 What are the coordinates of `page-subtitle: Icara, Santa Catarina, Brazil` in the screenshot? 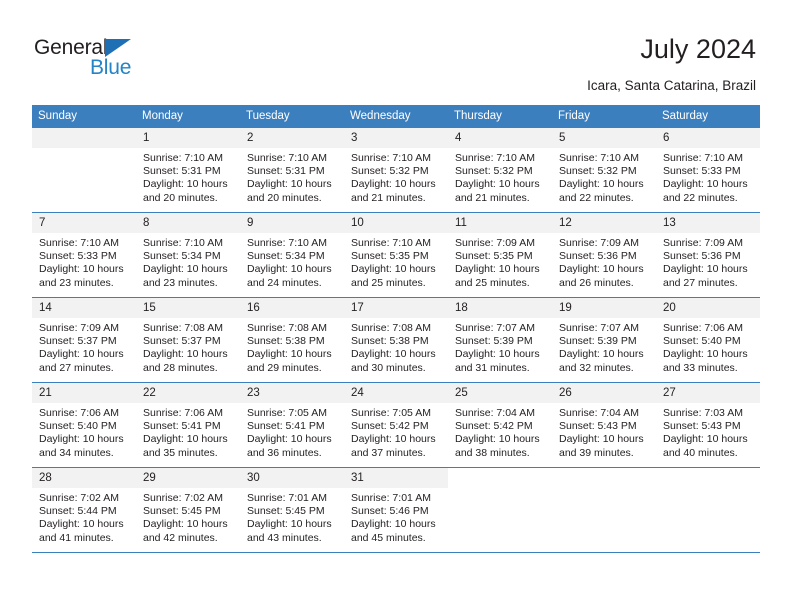 It's located at (671, 85).